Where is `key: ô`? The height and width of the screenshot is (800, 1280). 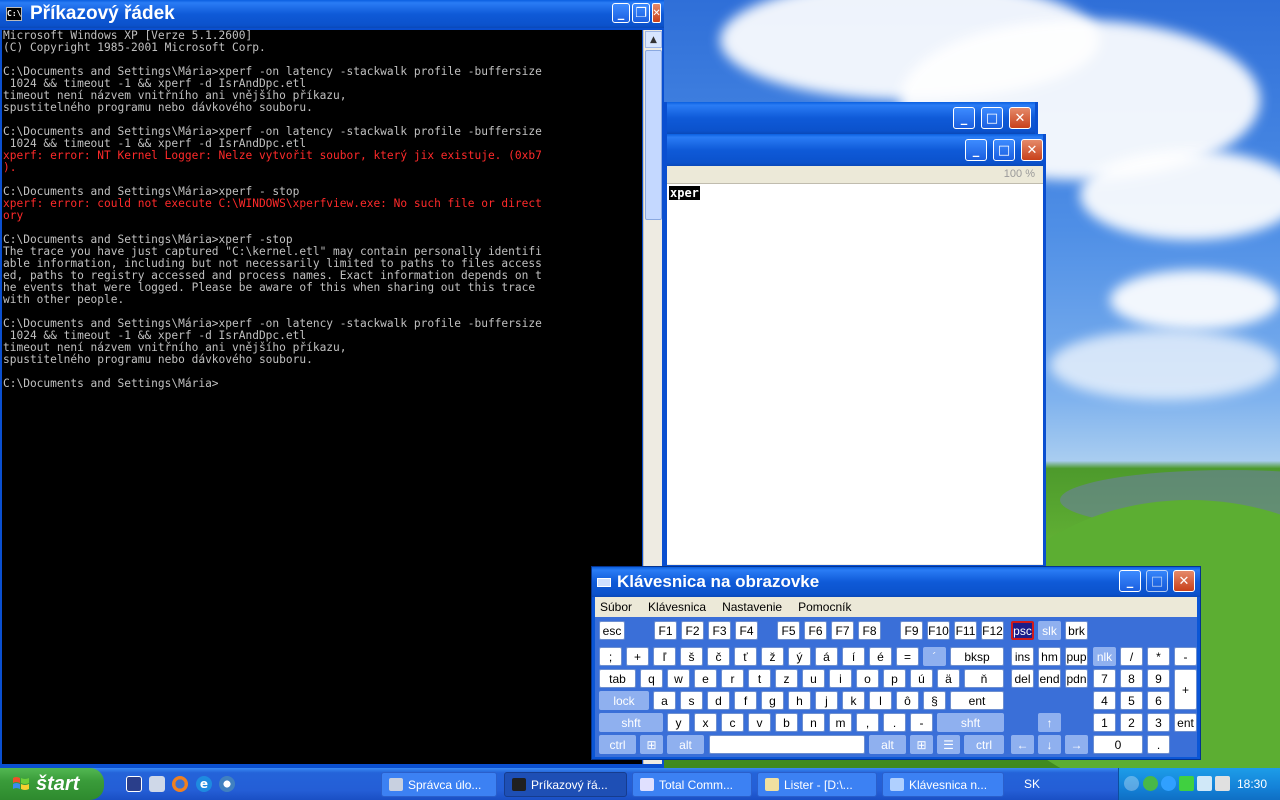 key: ô is located at coordinates (907, 700).